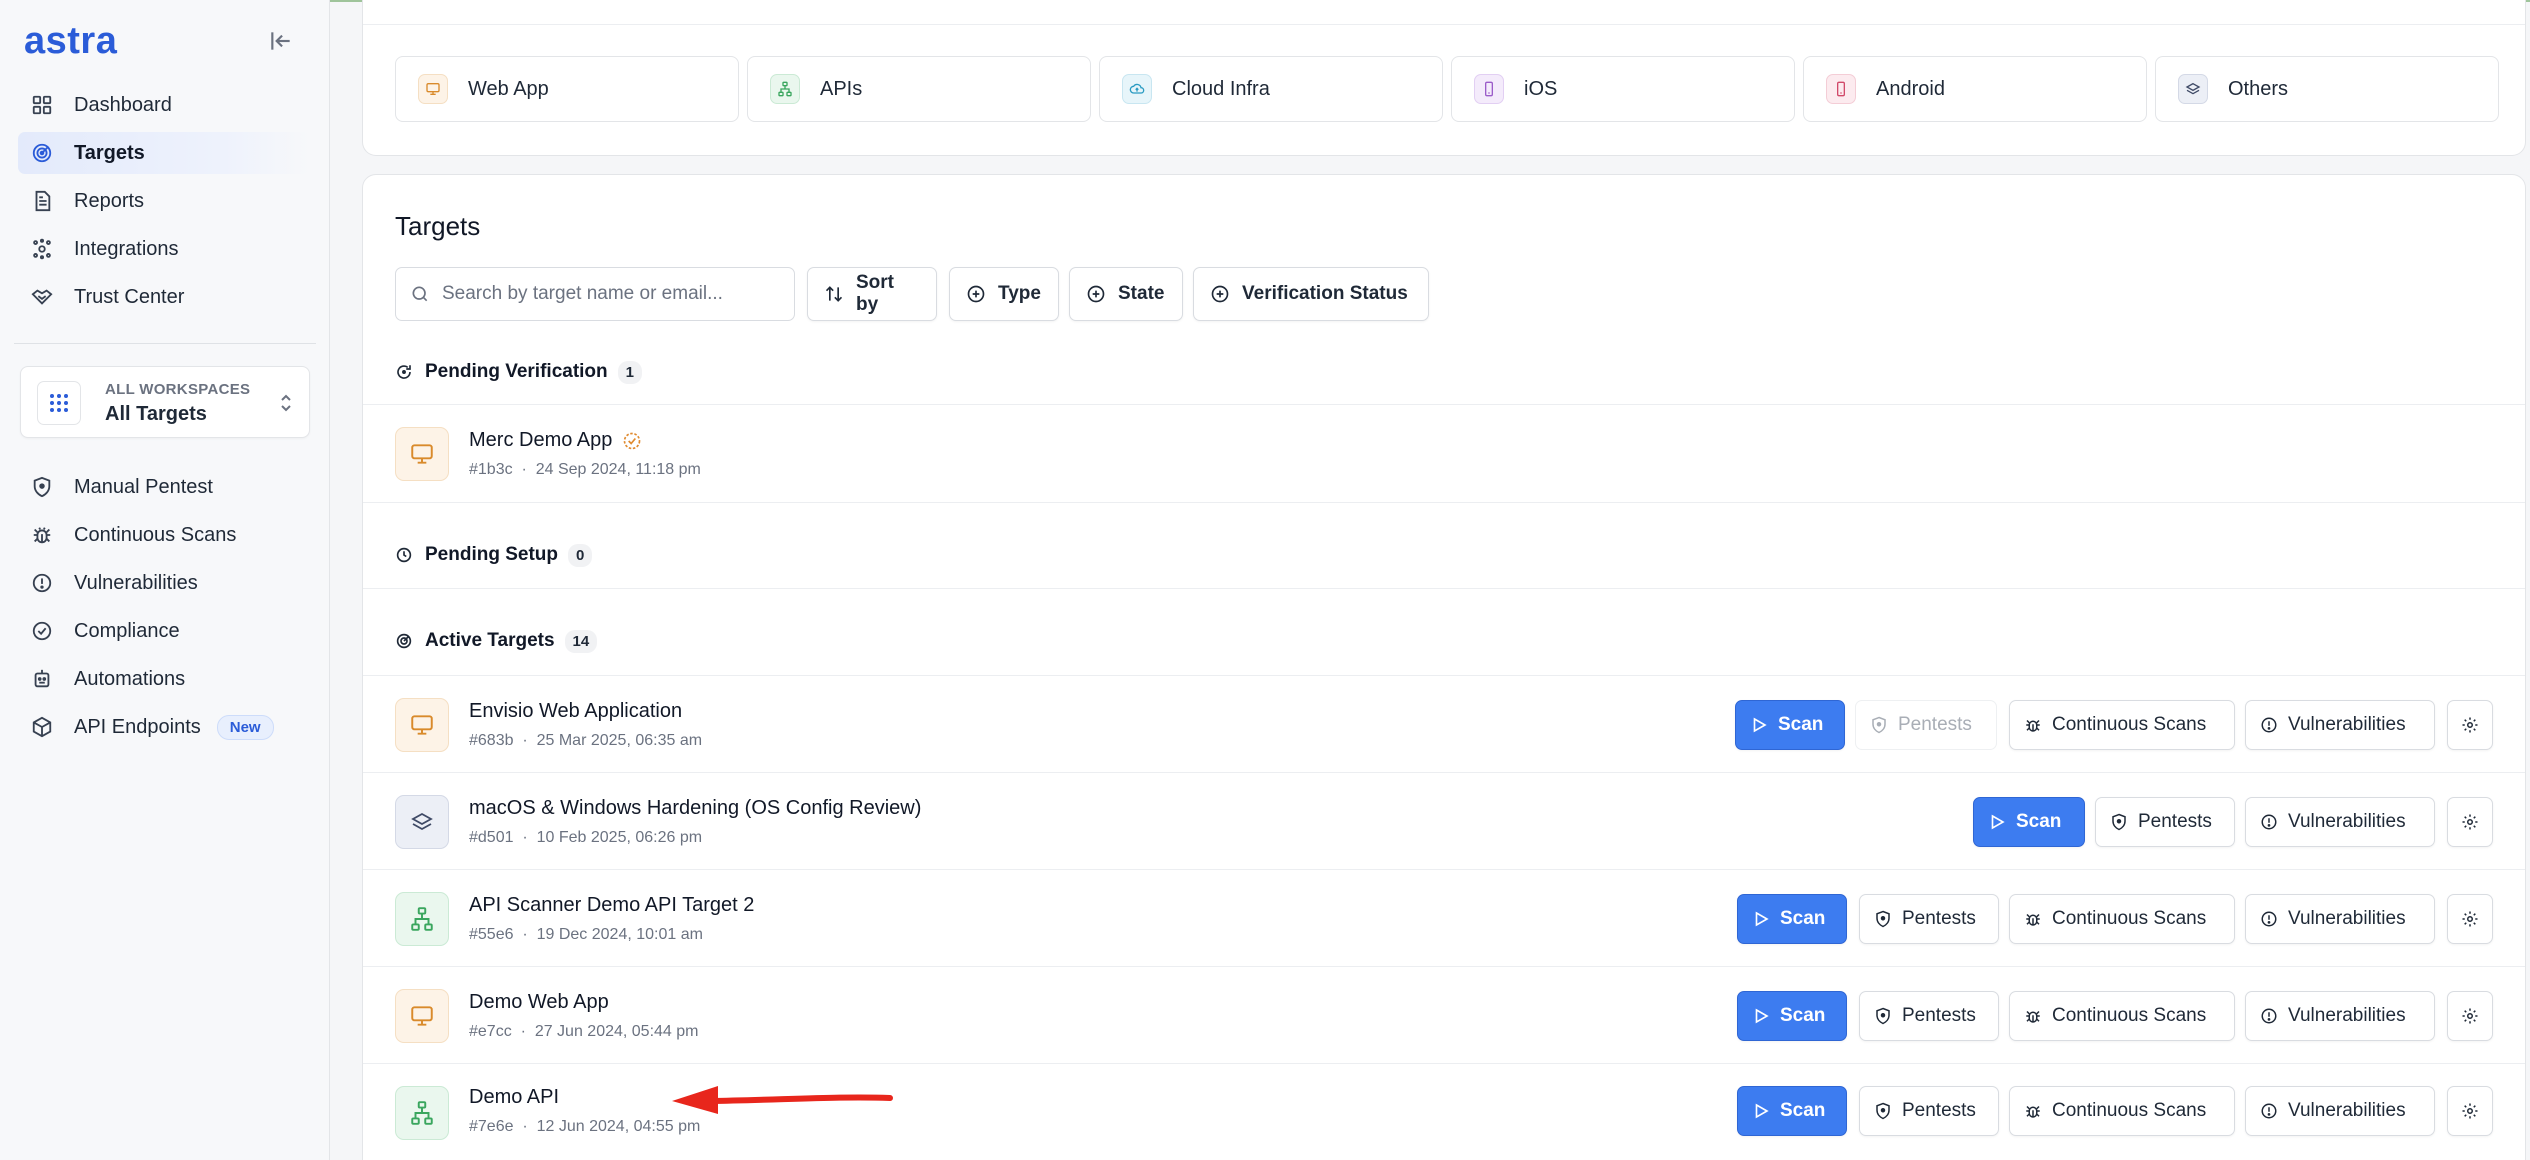 This screenshot has height=1160, width=2530. What do you see at coordinates (164, 249) in the screenshot?
I see `sidebar-item-integrations: Integrations` at bounding box center [164, 249].